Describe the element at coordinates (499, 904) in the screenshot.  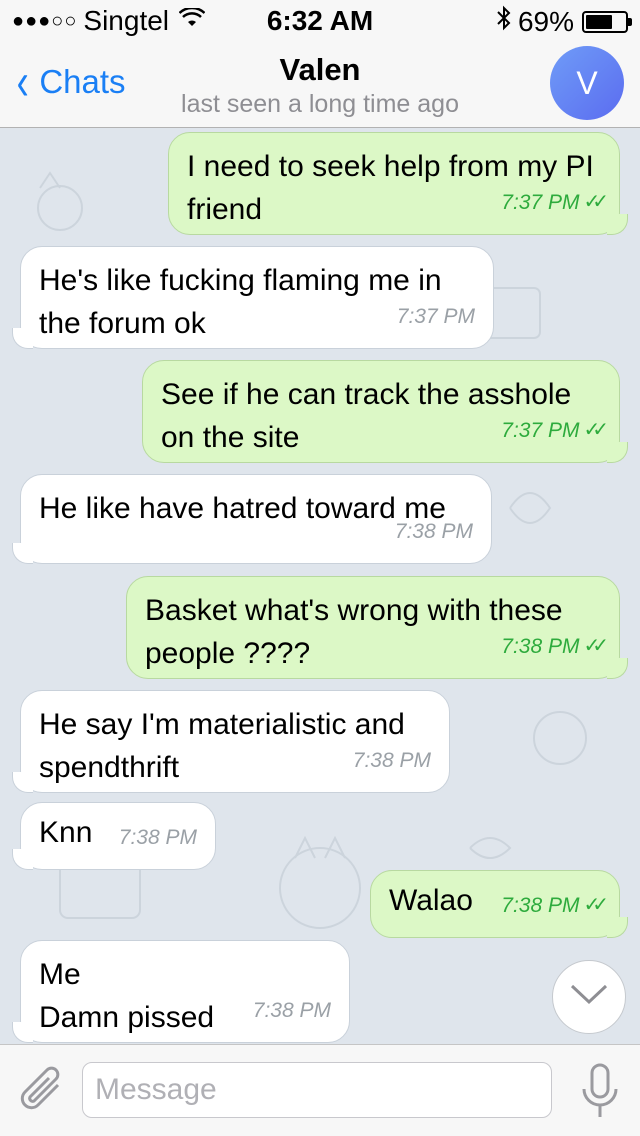
I see `message-bubble-outgoing: Walao 7:38 PM ✓✓` at that location.